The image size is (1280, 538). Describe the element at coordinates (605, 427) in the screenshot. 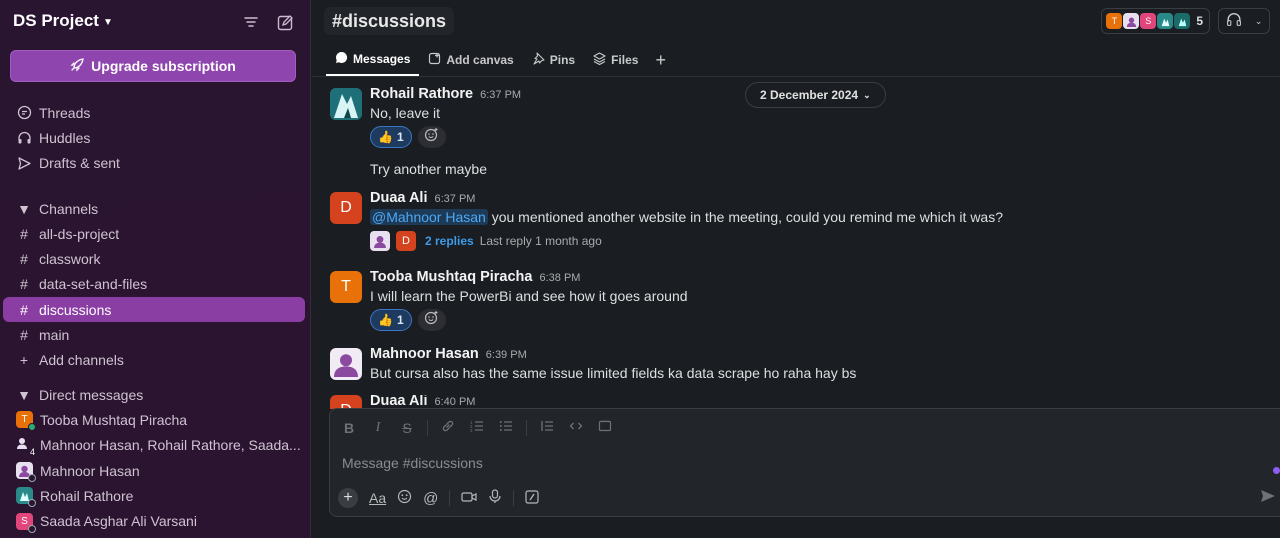

I see `code-block-icon` at that location.